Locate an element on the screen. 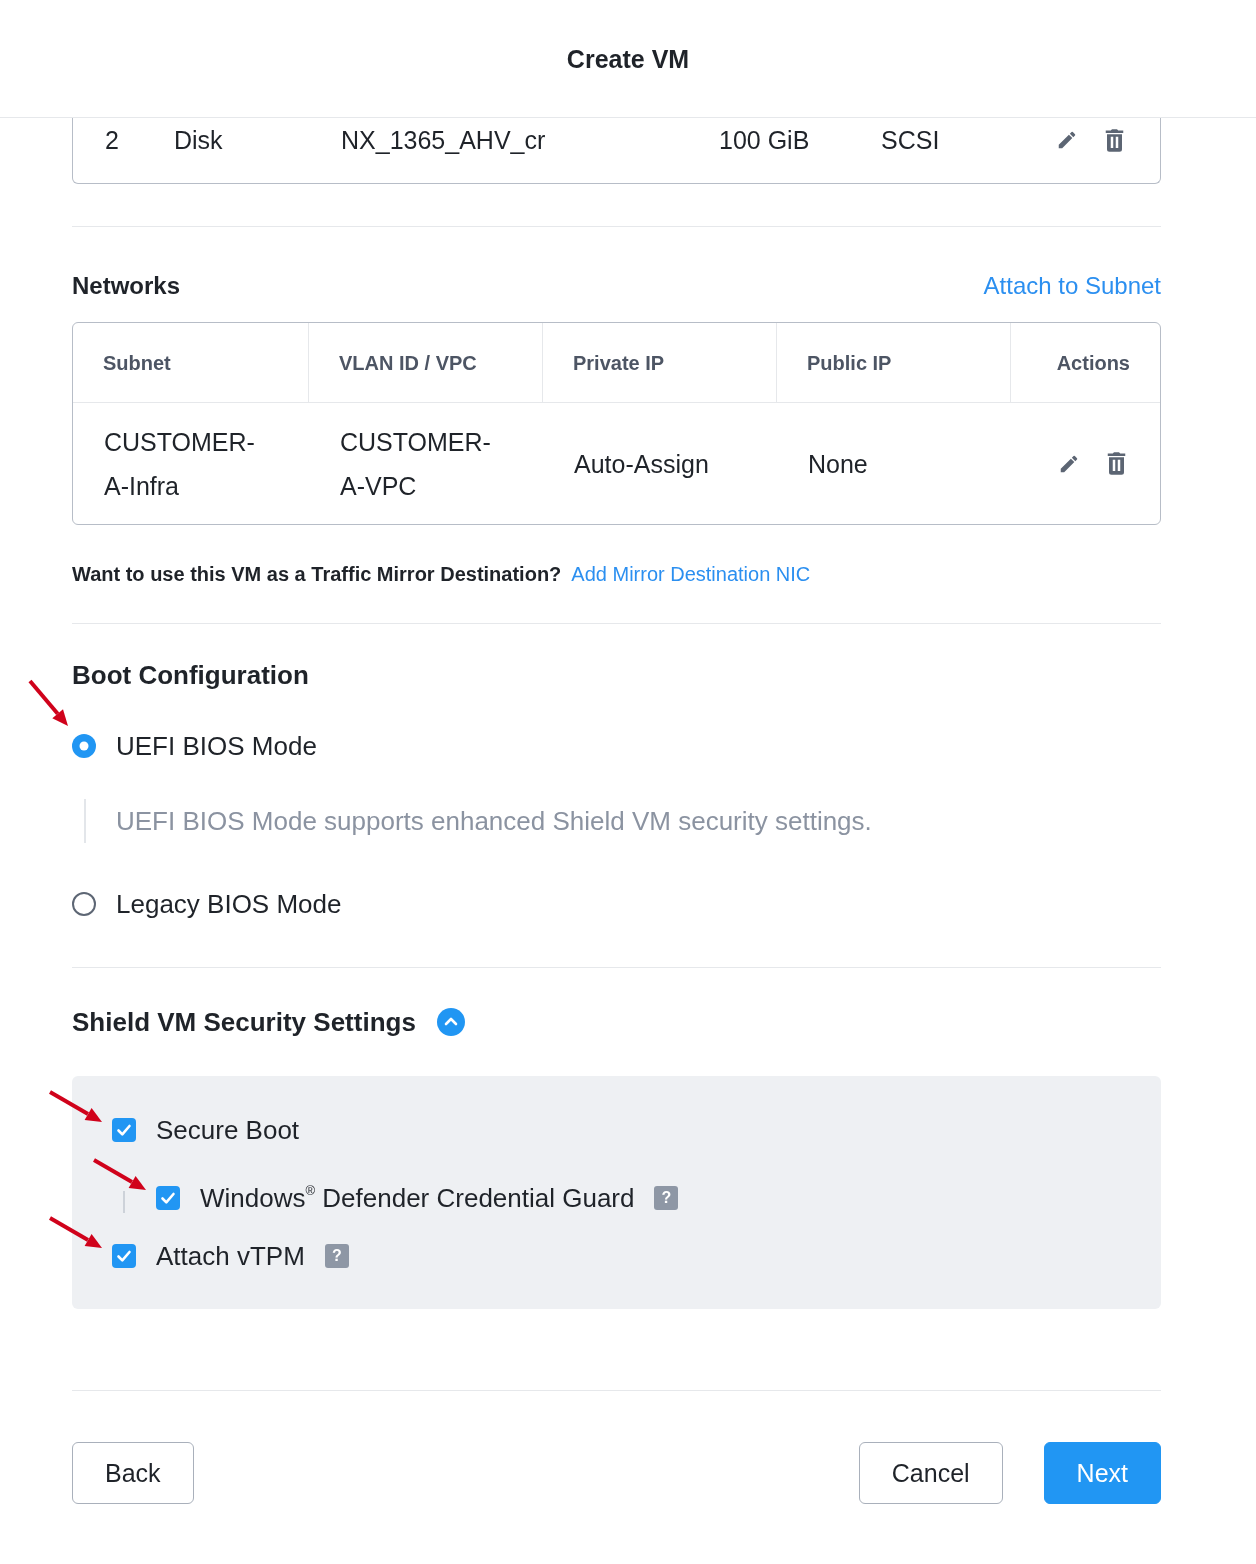 The image size is (1256, 1564). table-cell: 100 GiB is located at coordinates (764, 140).